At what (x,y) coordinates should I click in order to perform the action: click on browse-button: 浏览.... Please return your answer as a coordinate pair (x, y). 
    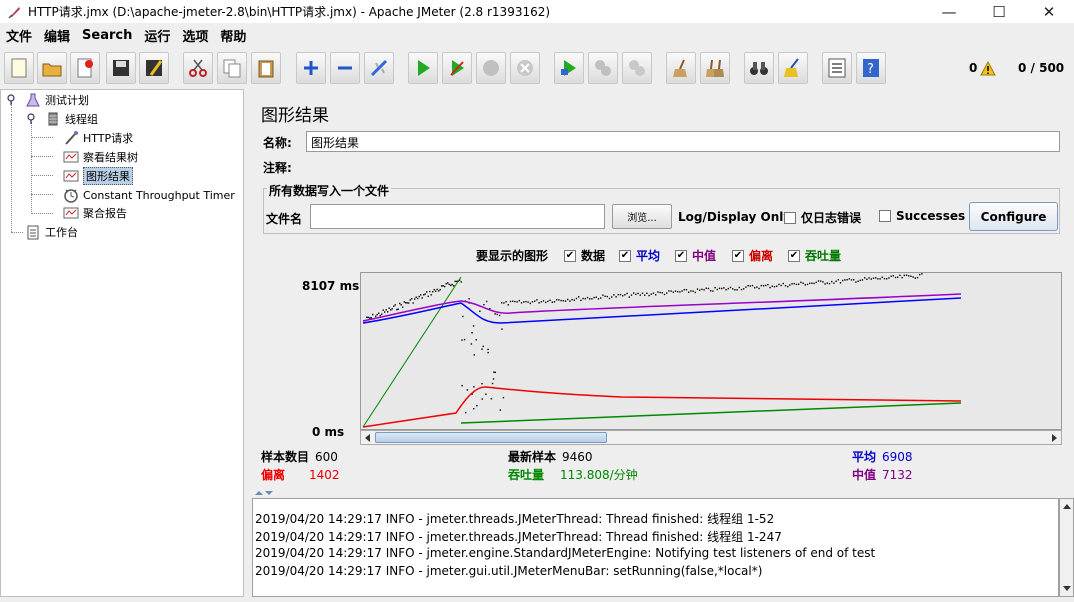
    Looking at the image, I should click on (642, 216).